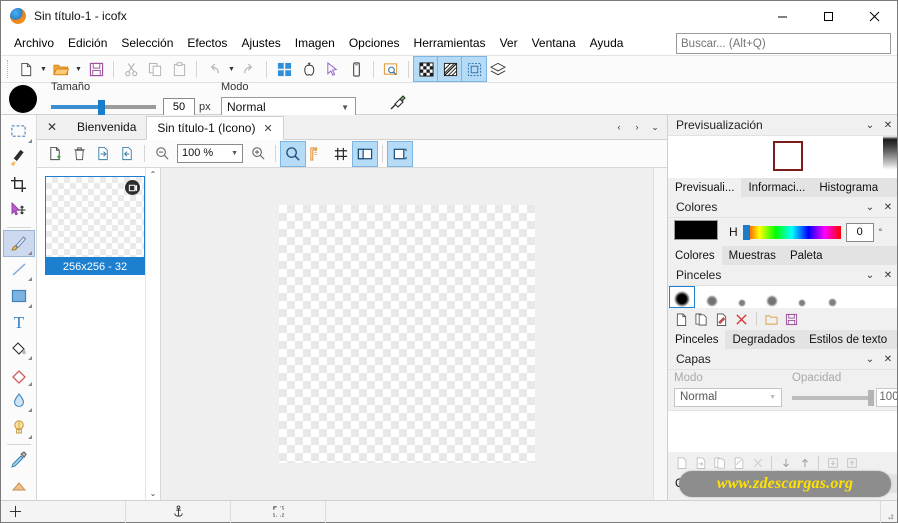  Describe the element at coordinates (637, 127) in the screenshot. I see `tab-next-button: ›` at that location.